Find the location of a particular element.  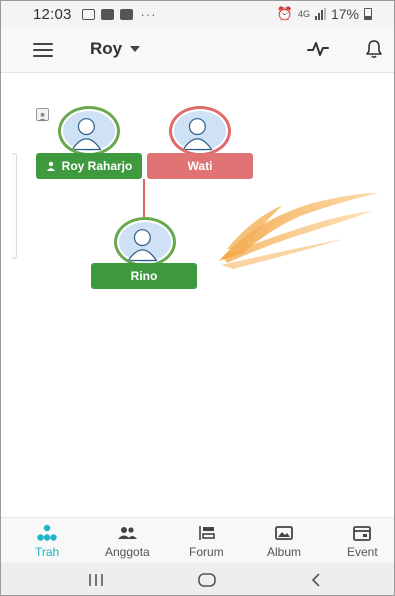

signal-icon is located at coordinates (320, 14).